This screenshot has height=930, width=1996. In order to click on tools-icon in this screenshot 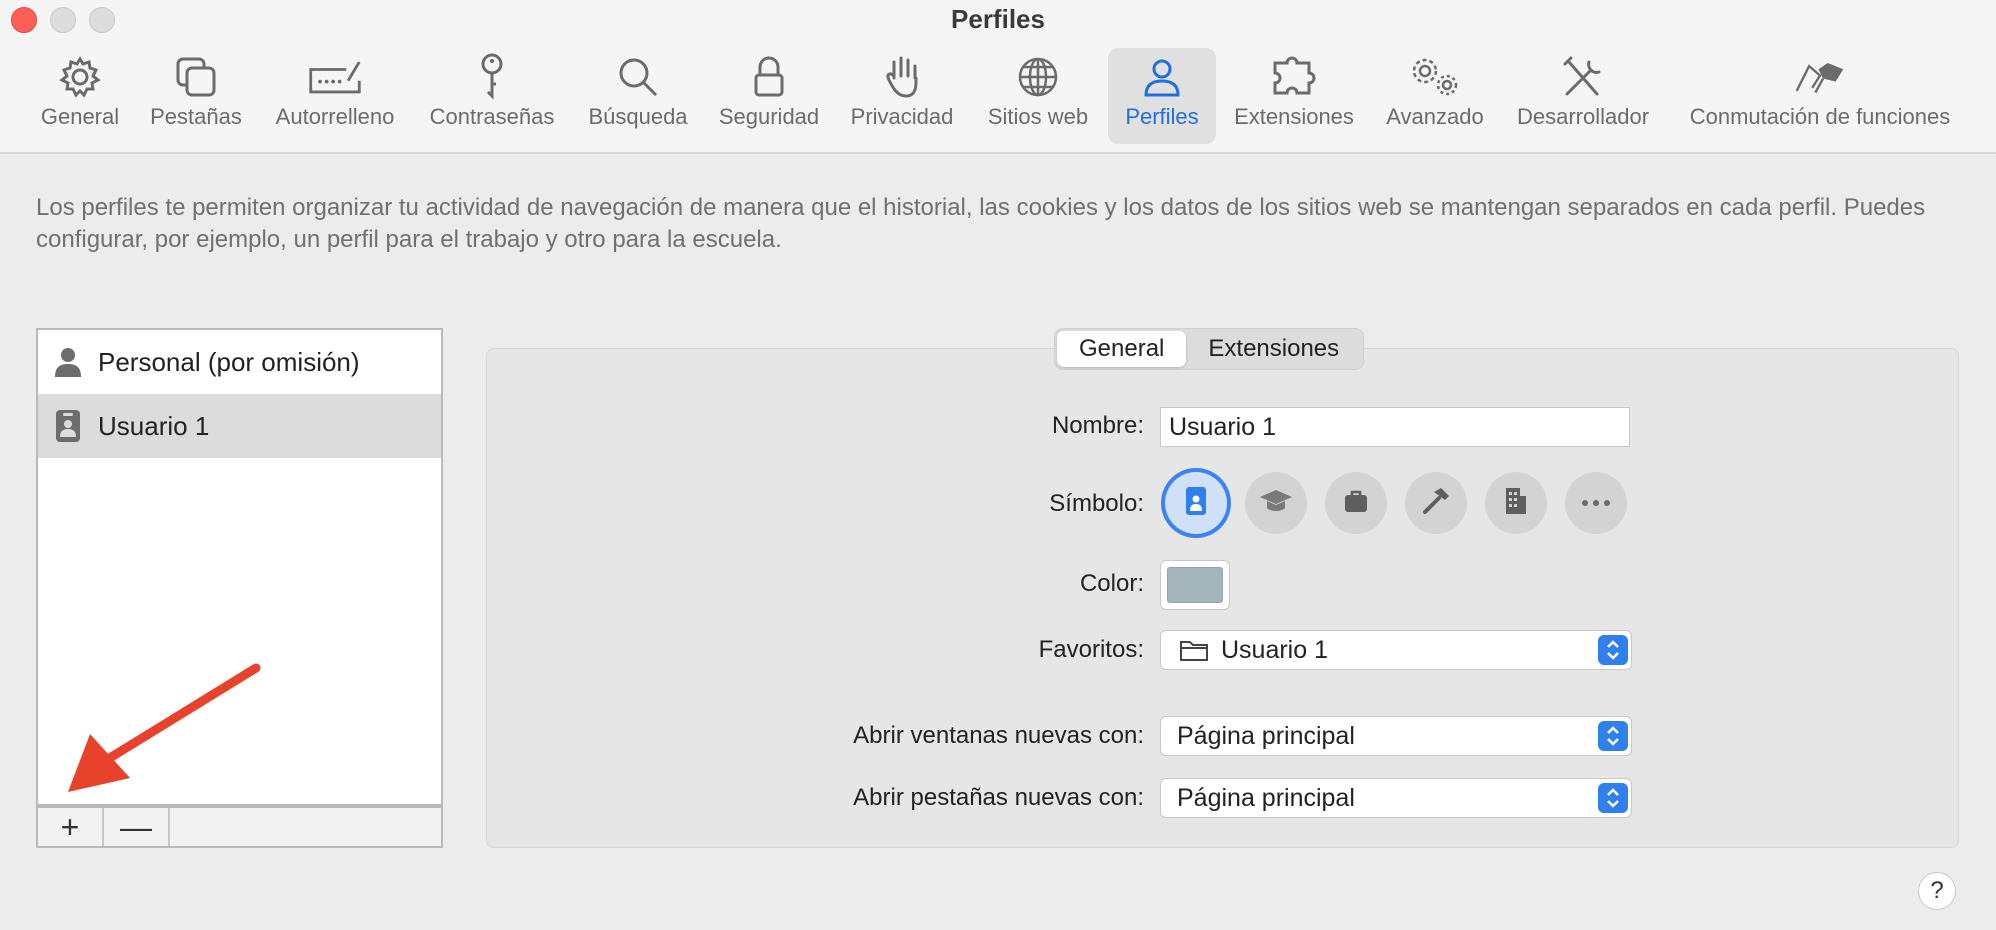, I will do `click(1583, 77)`.